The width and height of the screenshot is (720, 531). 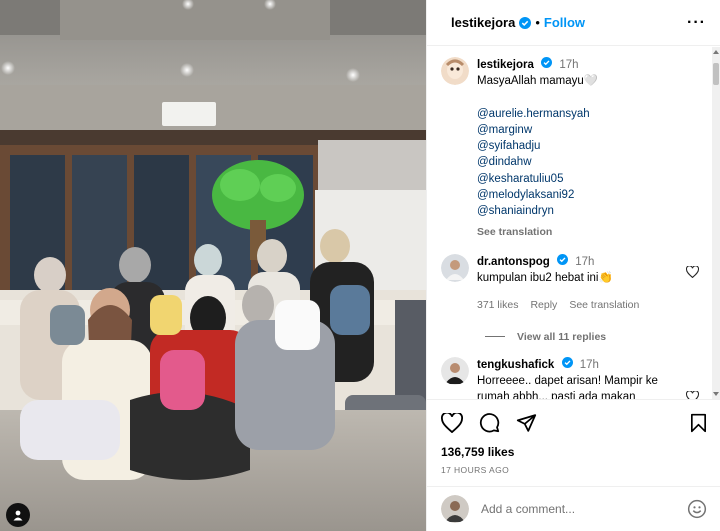 What do you see at coordinates (538, 81) in the screenshot?
I see `caption-text: MasyaAllah mamayu🤍` at bounding box center [538, 81].